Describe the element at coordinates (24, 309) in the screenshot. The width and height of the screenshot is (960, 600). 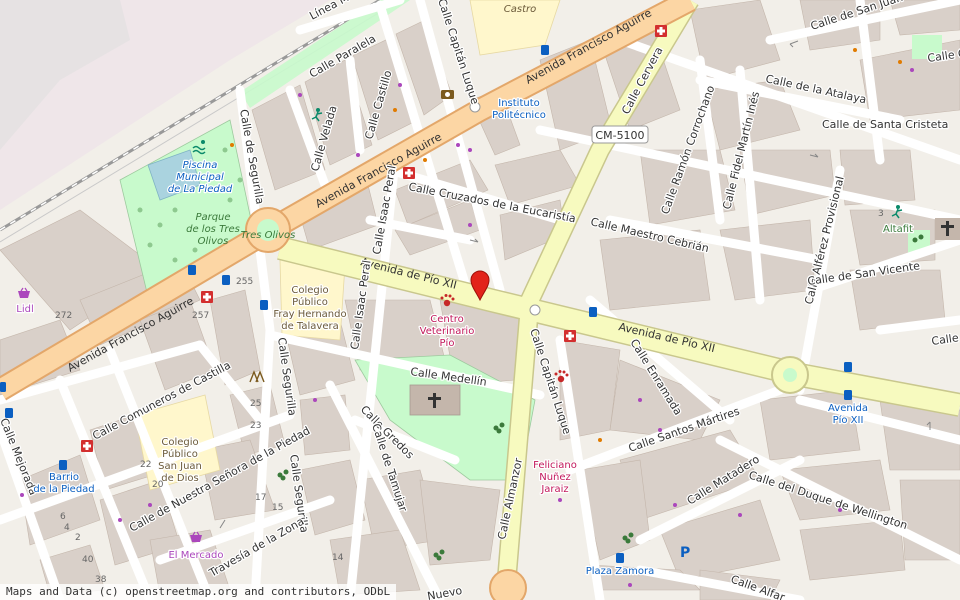
I see `poi-label: Lidl` at that location.